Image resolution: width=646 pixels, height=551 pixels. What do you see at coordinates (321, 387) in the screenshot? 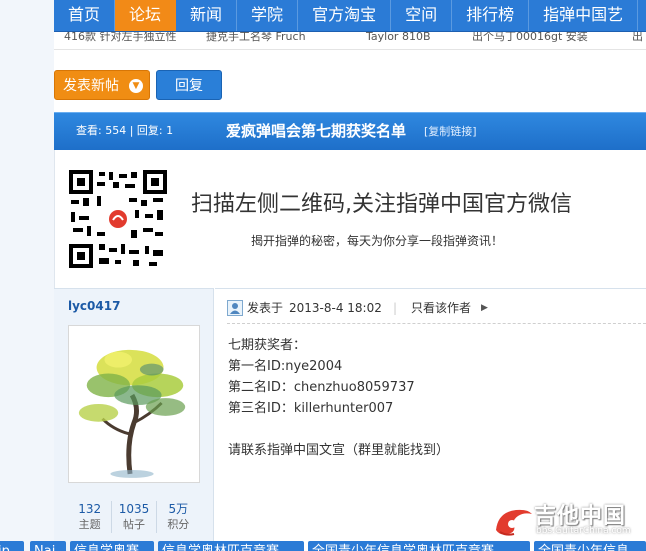
I see `post-line: 第二名ID：chenzhuo8059737` at bounding box center [321, 387].